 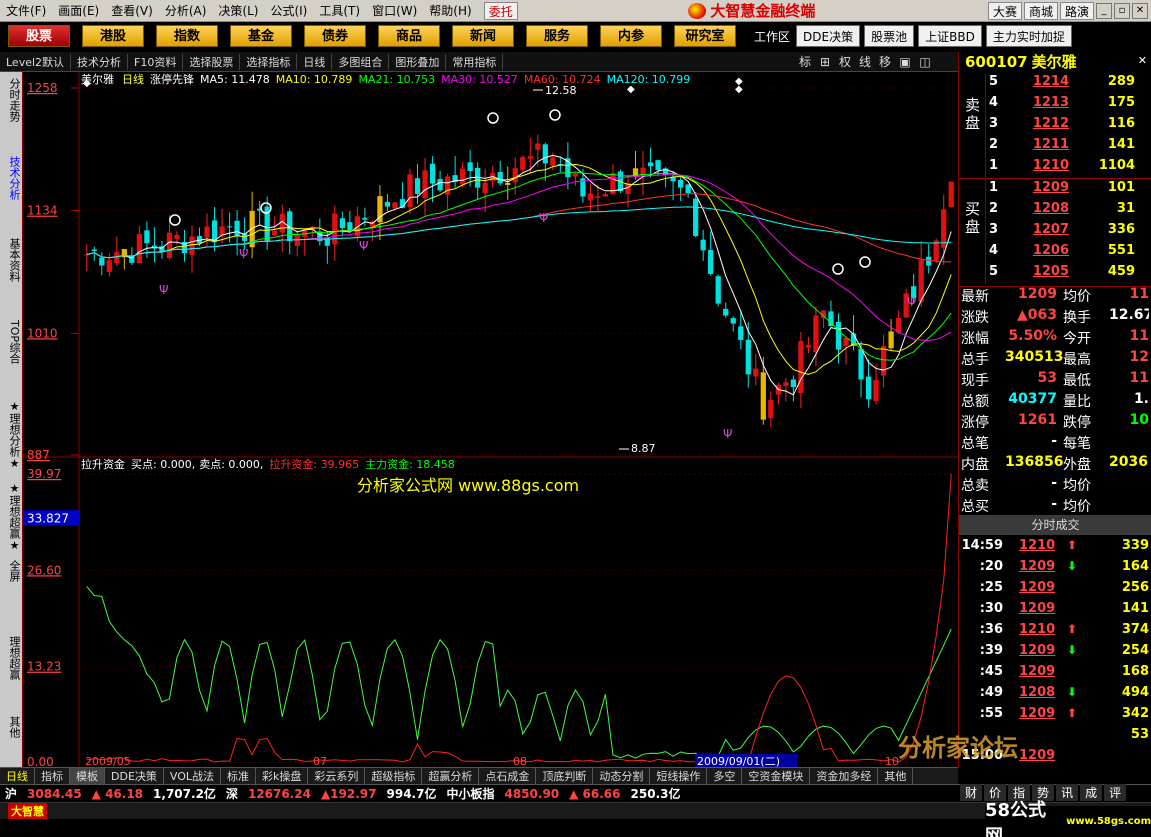 What do you see at coordinates (39, 36) in the screenshot?
I see `nav-stocks: 股票` at bounding box center [39, 36].